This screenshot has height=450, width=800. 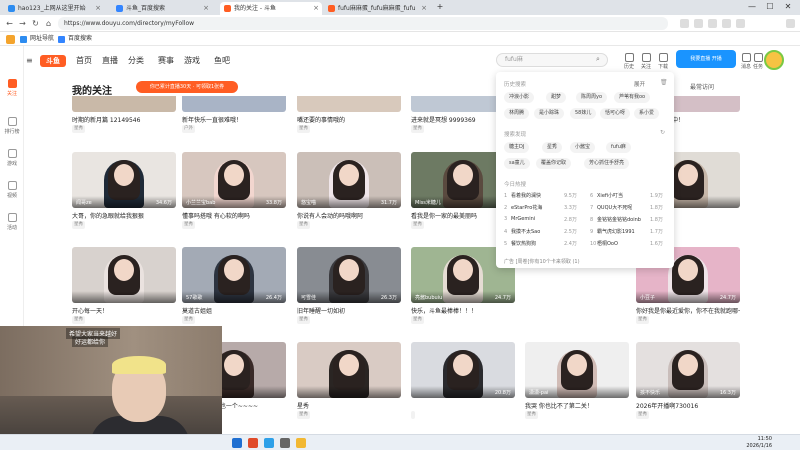 I want to click on nav-live: 直播, so click(x=110, y=61).